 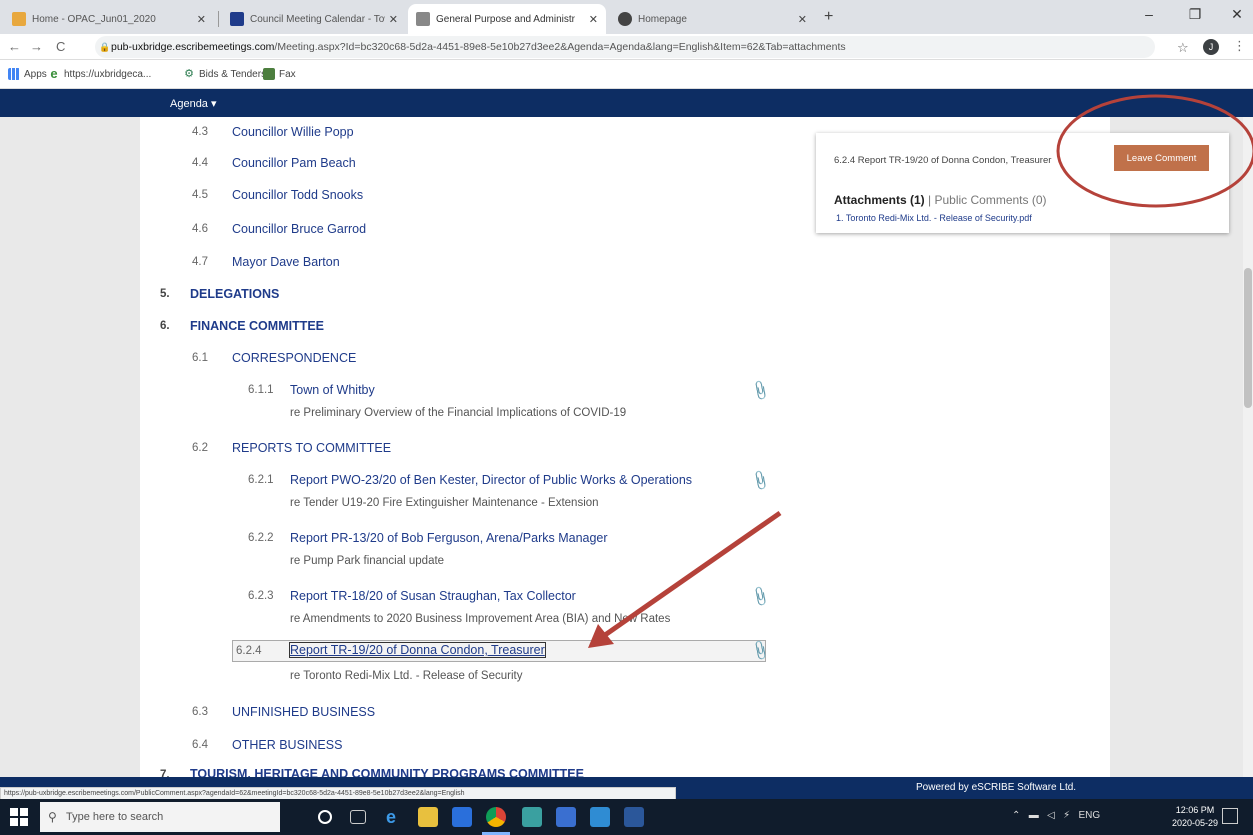 I want to click on item-number: 4.3, so click(x=200, y=132).